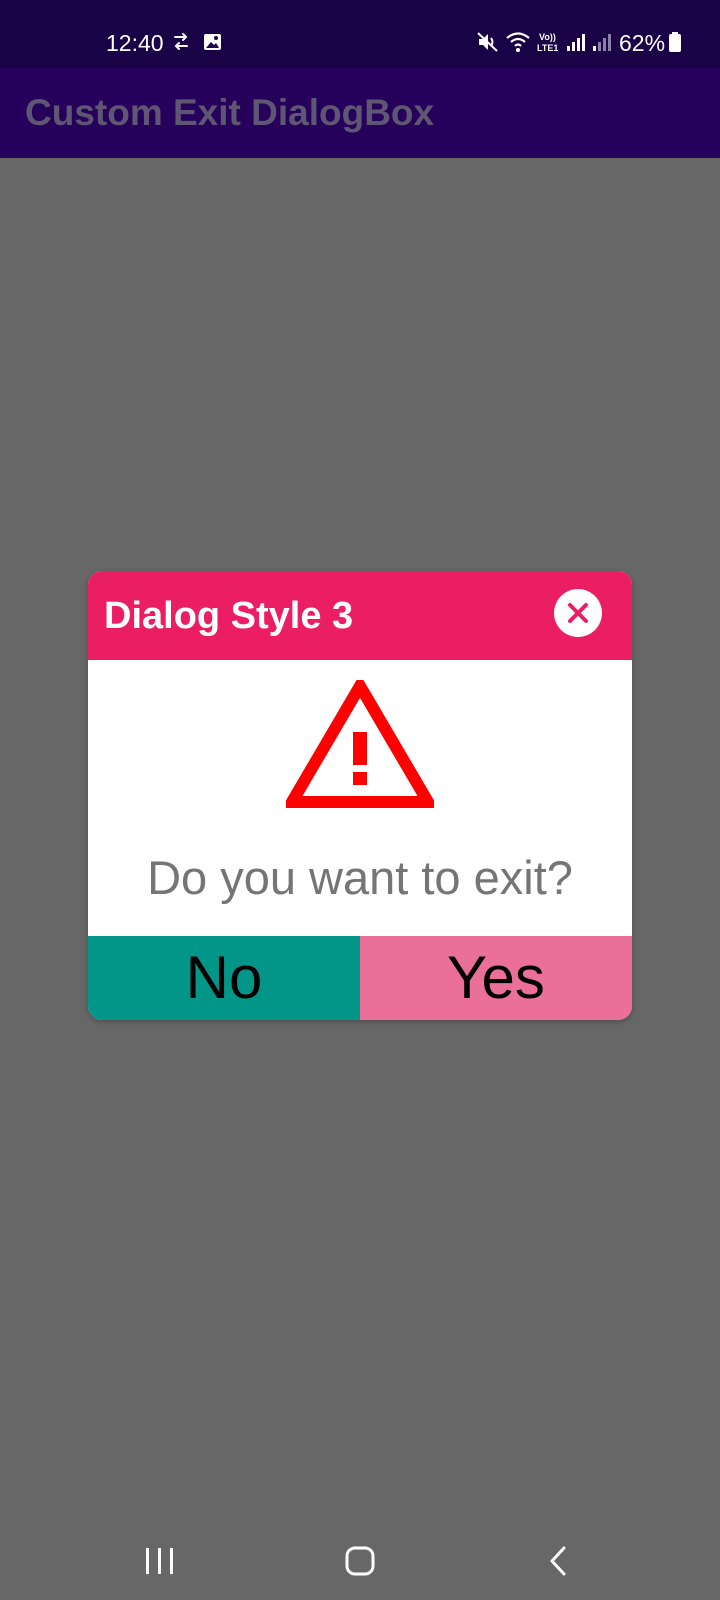 The image size is (720, 1600). Describe the element at coordinates (547, 37) in the screenshot. I see `svg-text: Vo))` at that location.